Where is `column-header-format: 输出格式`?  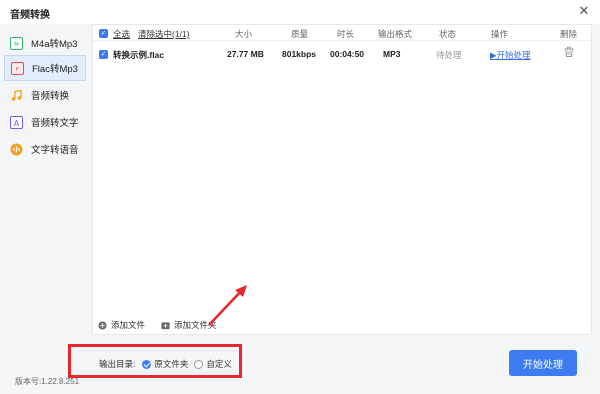 column-header-format: 输出格式 is located at coordinates (395, 34).